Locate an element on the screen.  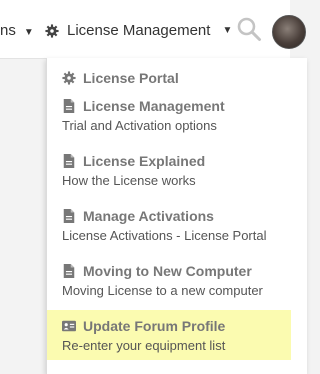
id-card-icon is located at coordinates (69, 326).